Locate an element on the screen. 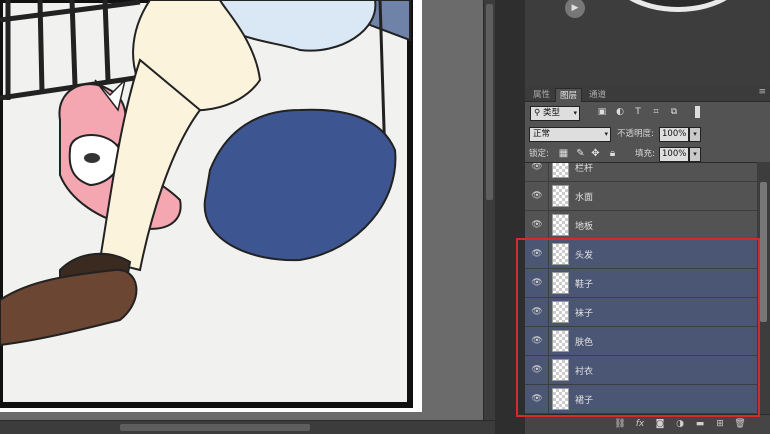 The height and width of the screenshot is (434, 770). play-icon: ▶ is located at coordinates (575, 9).